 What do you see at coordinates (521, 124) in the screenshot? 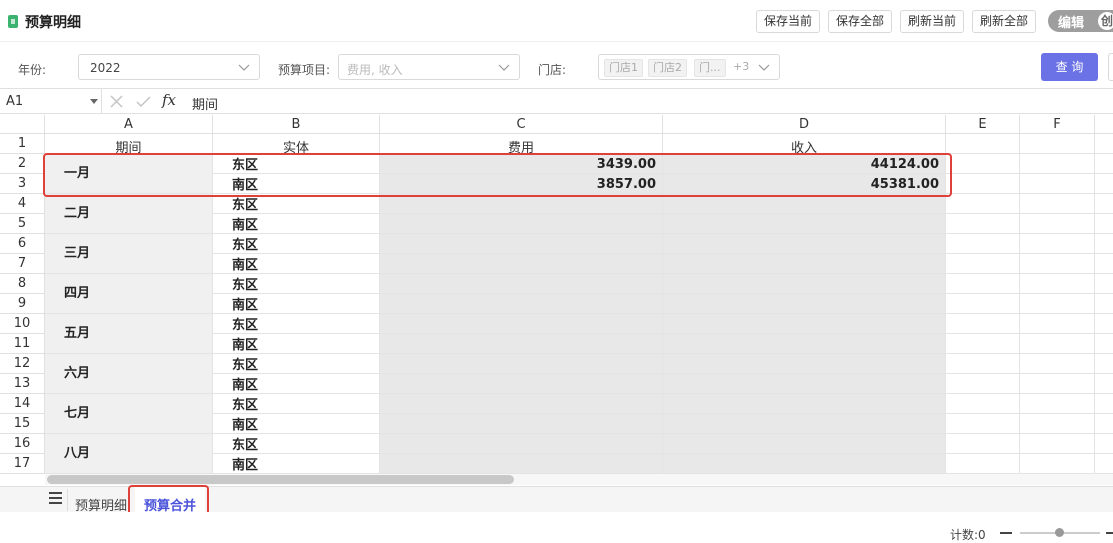
I see `column-header: C` at bounding box center [521, 124].